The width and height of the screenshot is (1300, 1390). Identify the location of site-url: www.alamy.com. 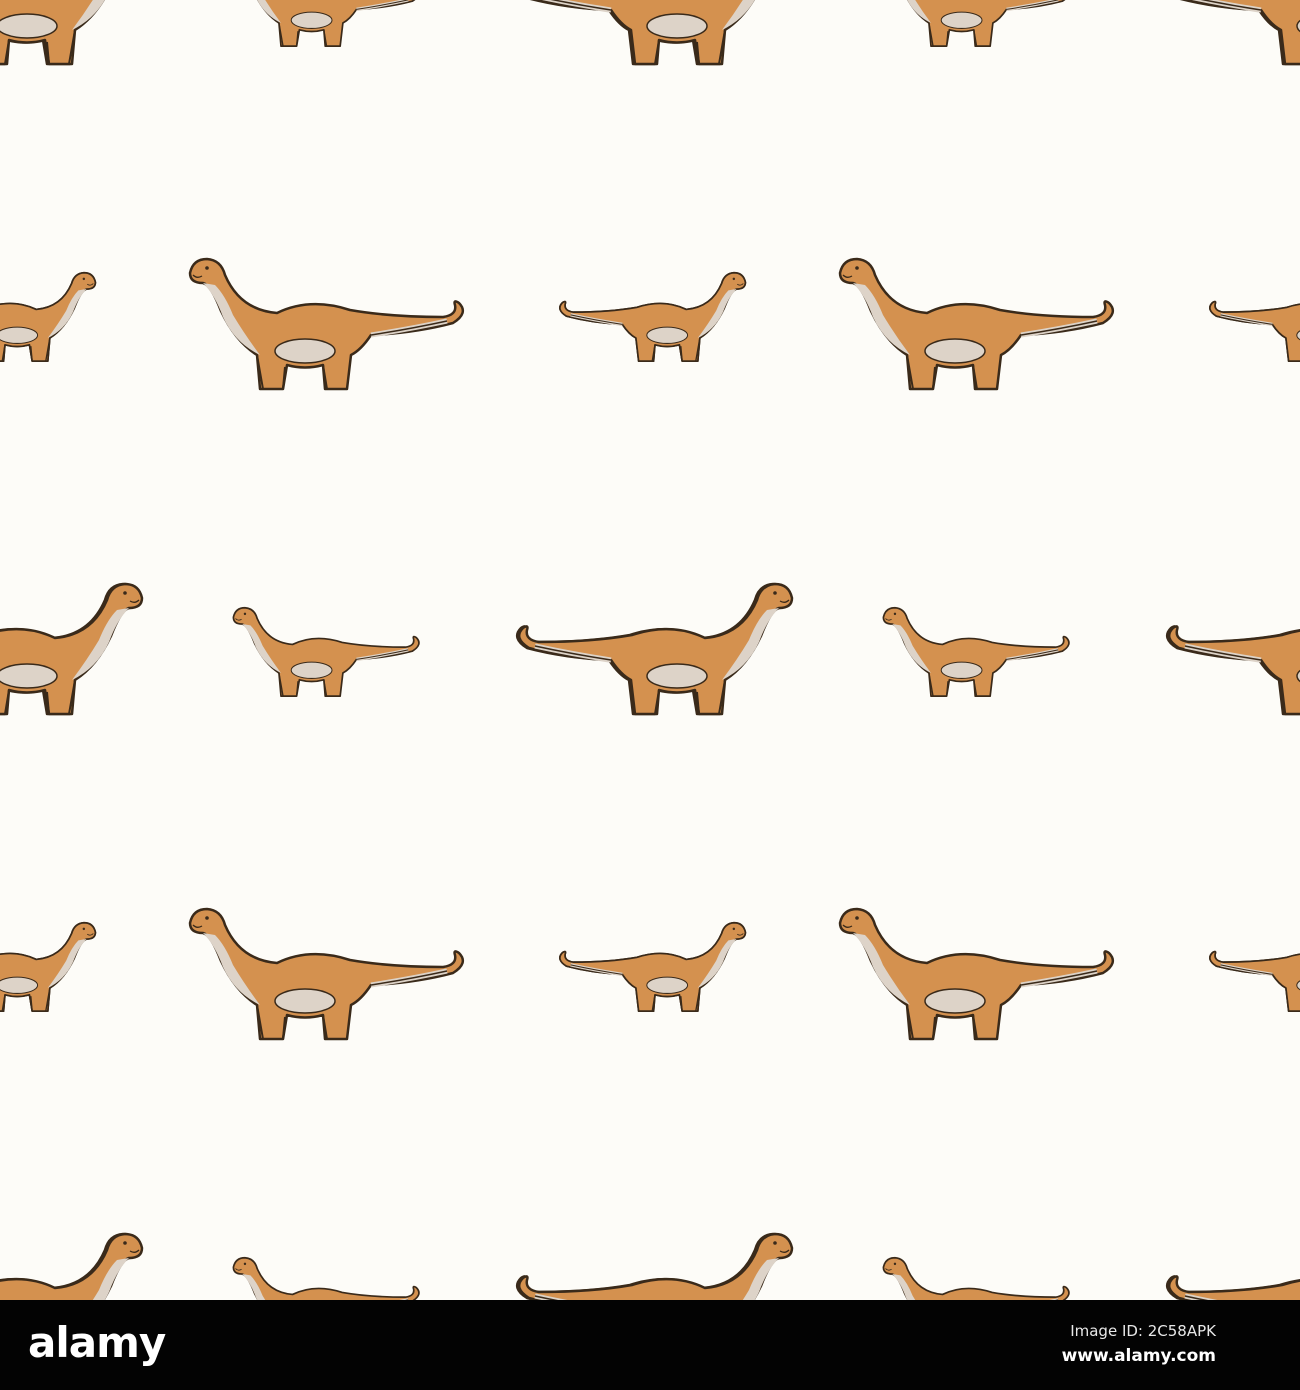
(1138, 1356).